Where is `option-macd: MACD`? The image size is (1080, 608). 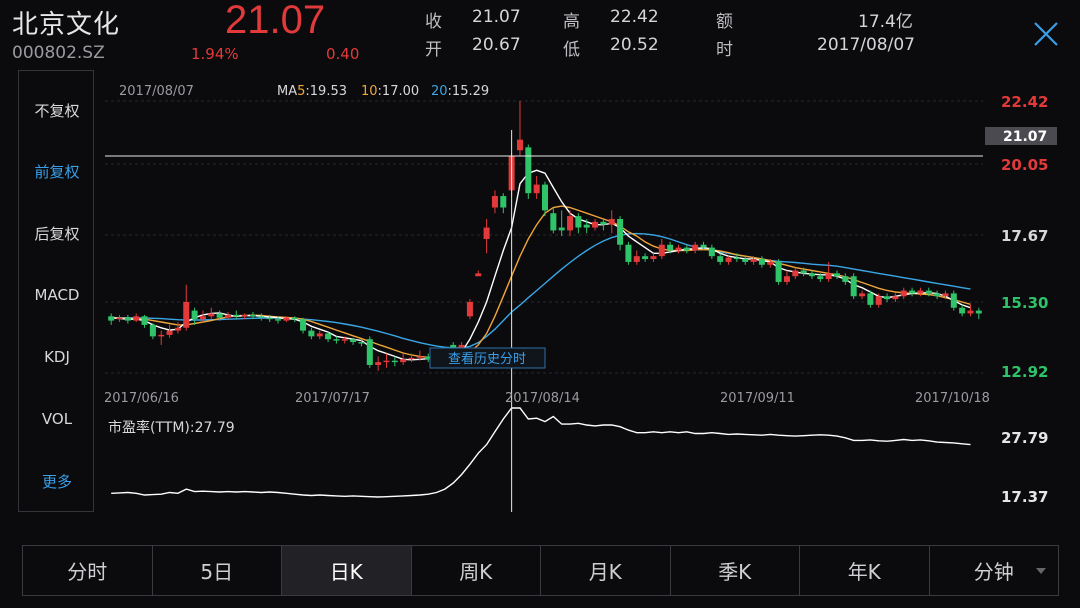
option-macd: MACD is located at coordinates (57, 295).